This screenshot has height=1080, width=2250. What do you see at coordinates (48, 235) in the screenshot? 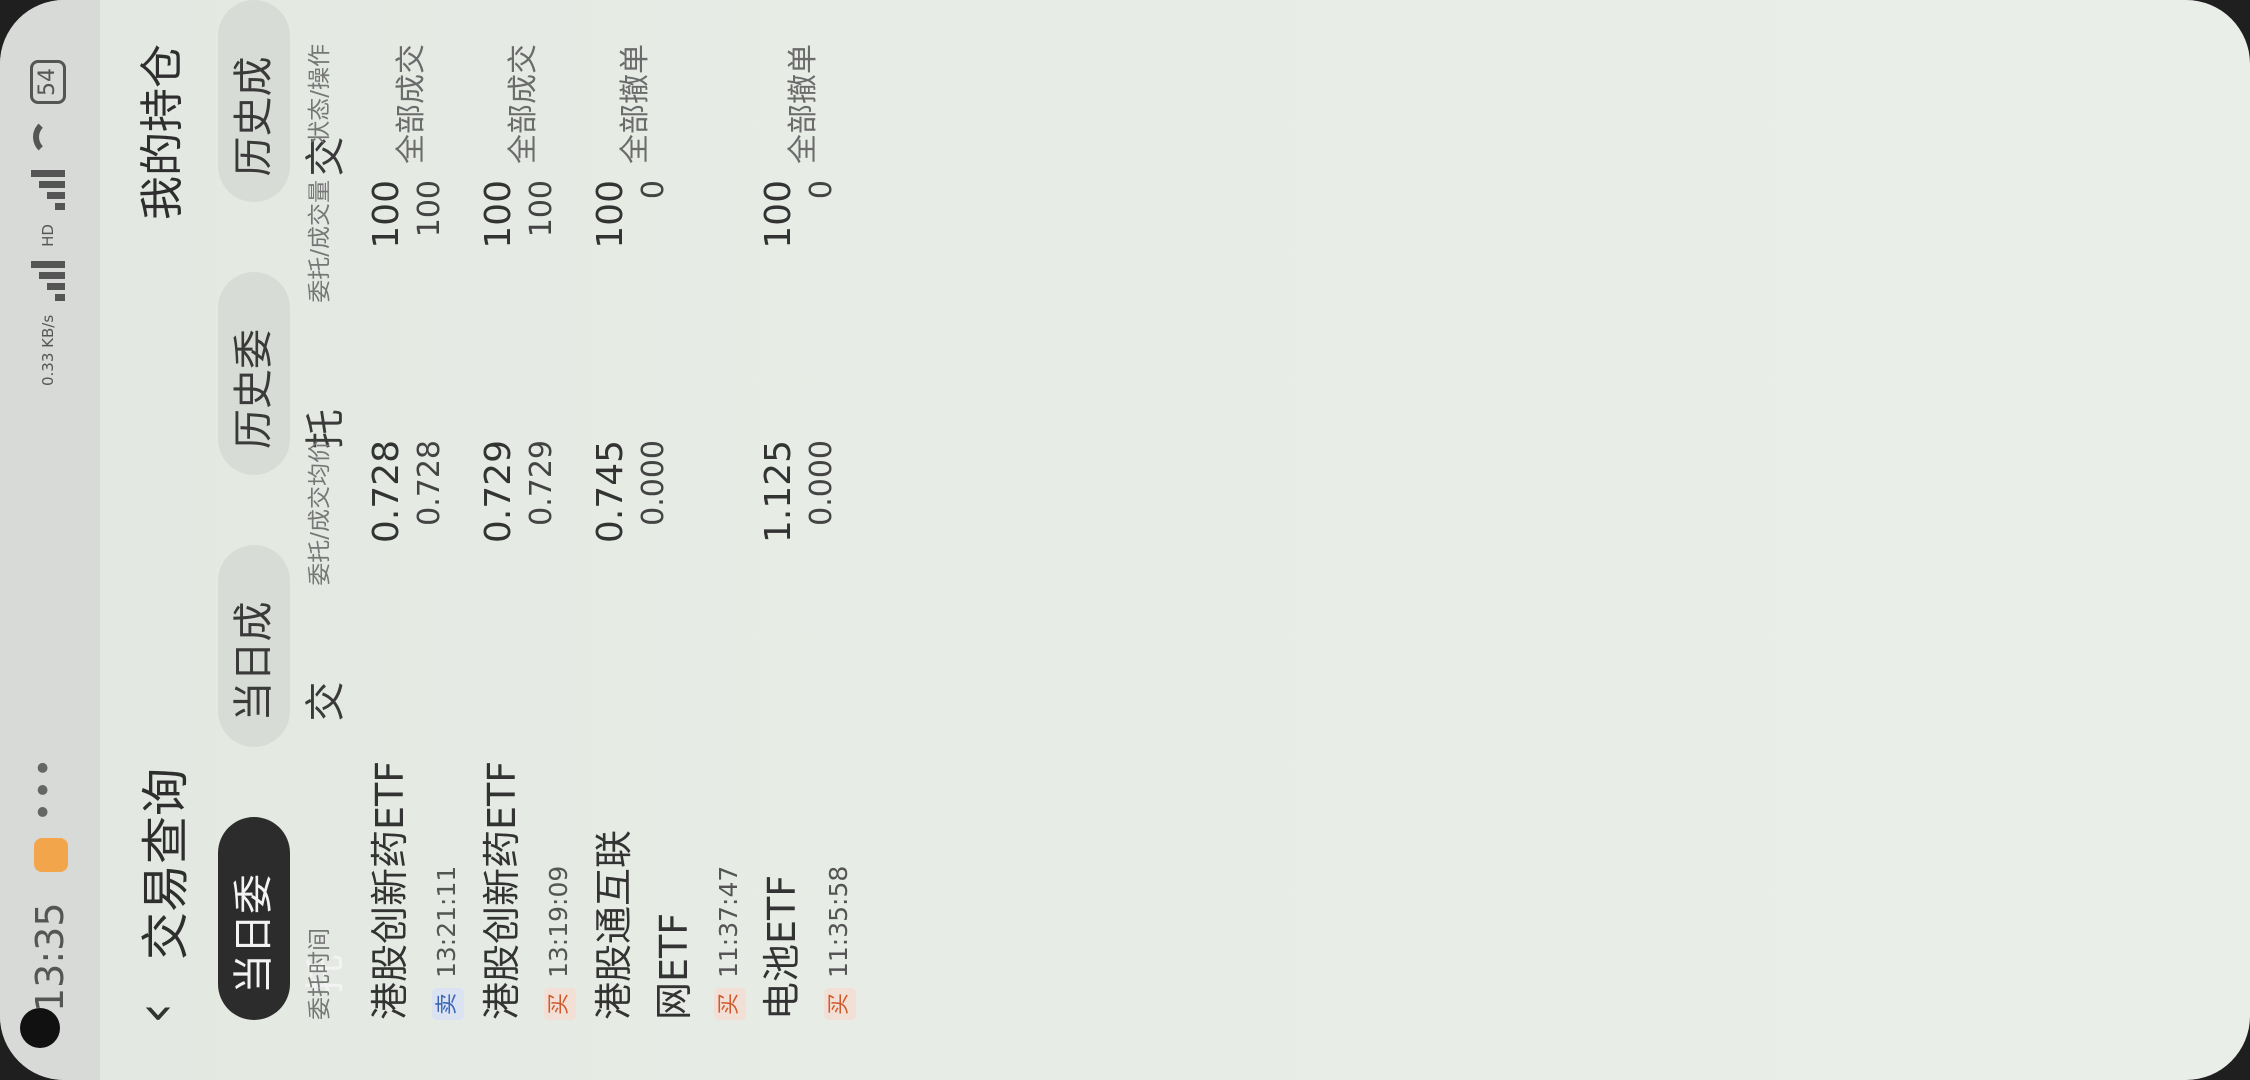
I see `hd-badge: HD` at bounding box center [48, 235].